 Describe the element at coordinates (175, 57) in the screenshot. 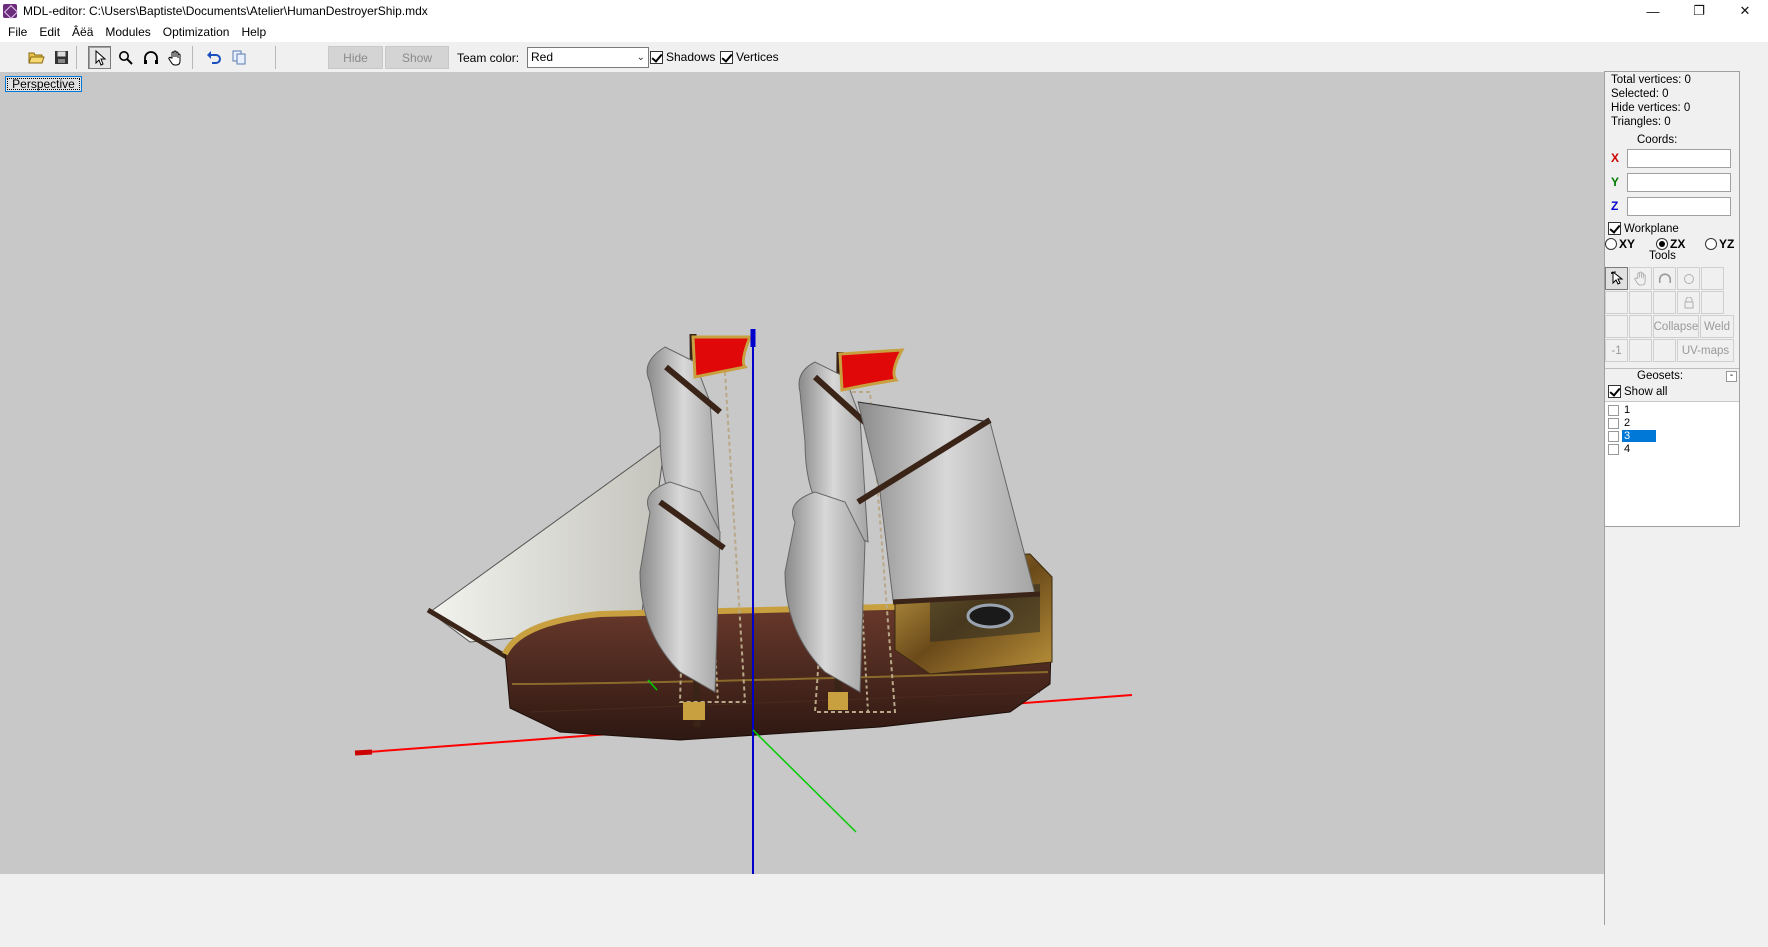

I see `pan-button` at that location.